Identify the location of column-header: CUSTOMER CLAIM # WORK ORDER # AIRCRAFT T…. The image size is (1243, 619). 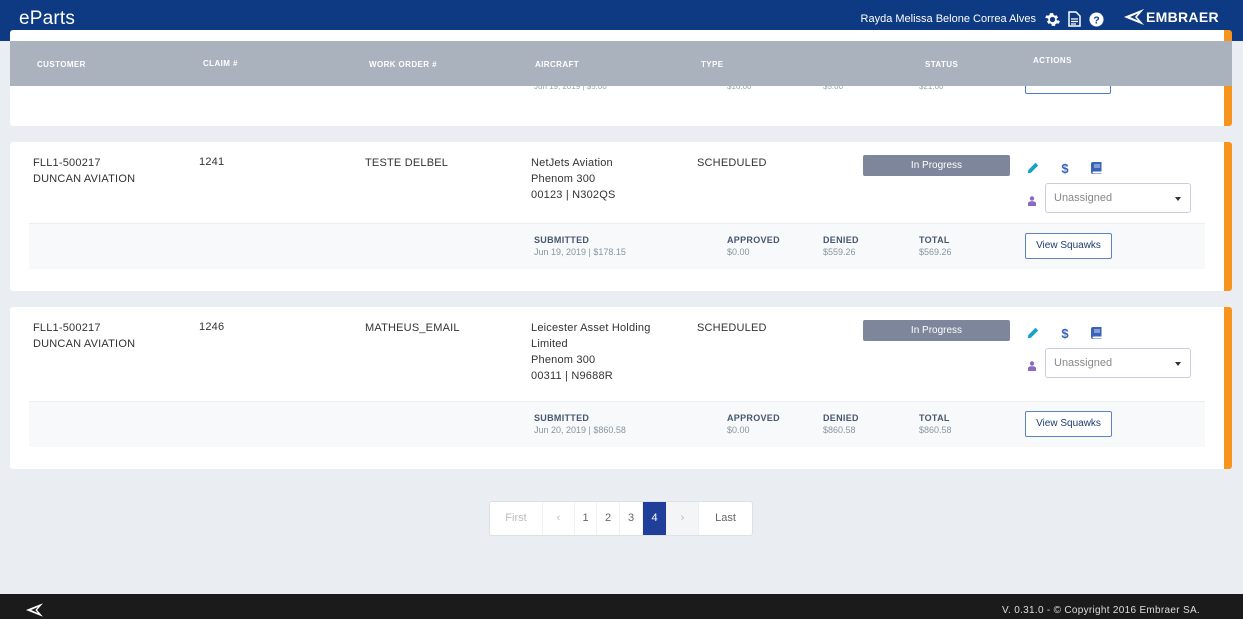
(621, 63).